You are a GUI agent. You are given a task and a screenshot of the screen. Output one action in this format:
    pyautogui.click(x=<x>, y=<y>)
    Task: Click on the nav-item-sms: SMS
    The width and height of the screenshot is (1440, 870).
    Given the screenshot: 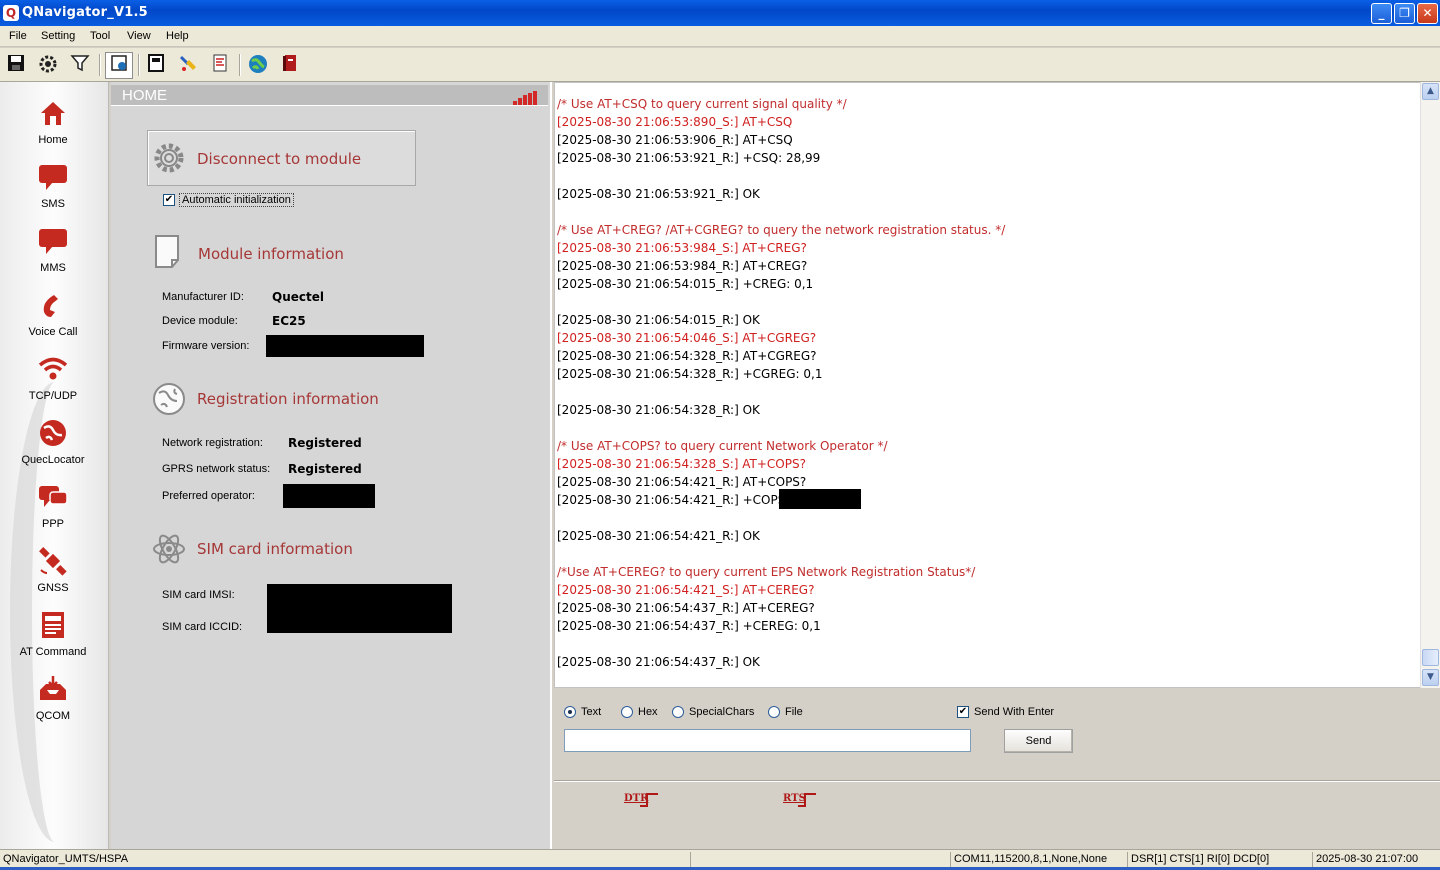 What is the action you would take?
    pyautogui.click(x=53, y=185)
    